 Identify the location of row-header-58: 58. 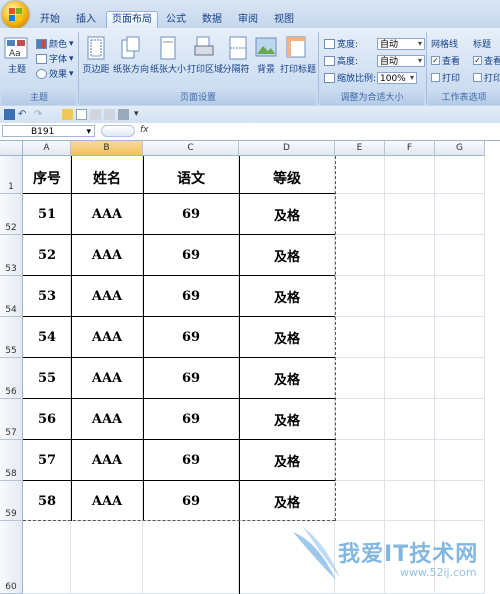
(11, 460).